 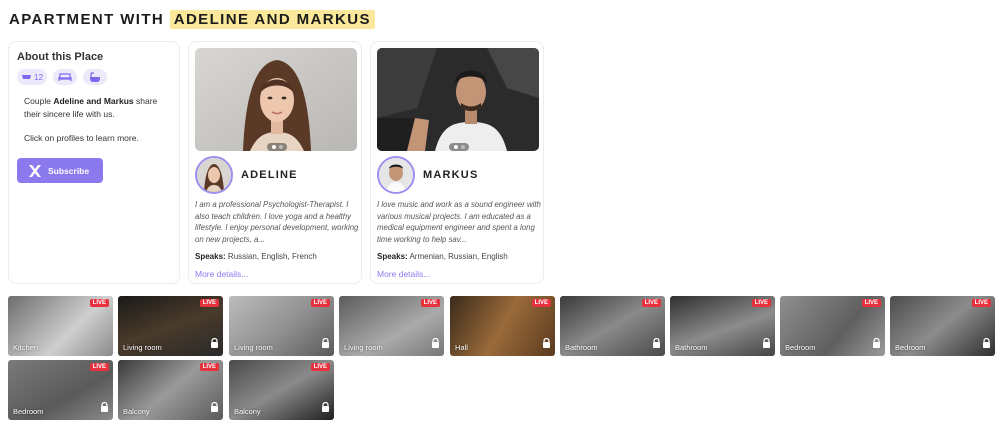 I want to click on couple-names: Adeline and Markus, so click(x=93, y=101).